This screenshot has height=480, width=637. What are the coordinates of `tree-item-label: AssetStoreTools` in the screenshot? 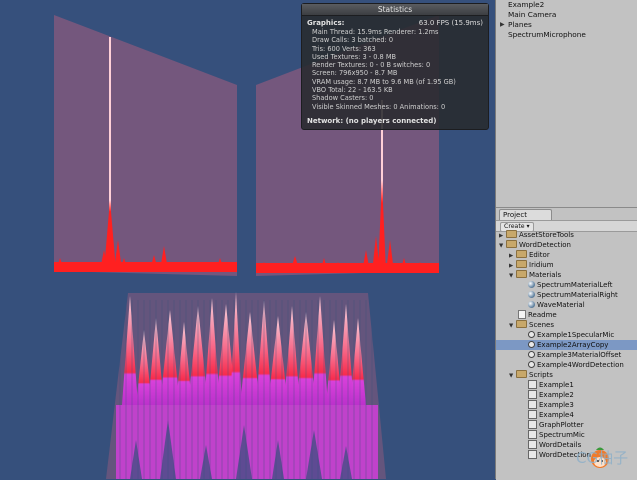 It's located at (546, 235).